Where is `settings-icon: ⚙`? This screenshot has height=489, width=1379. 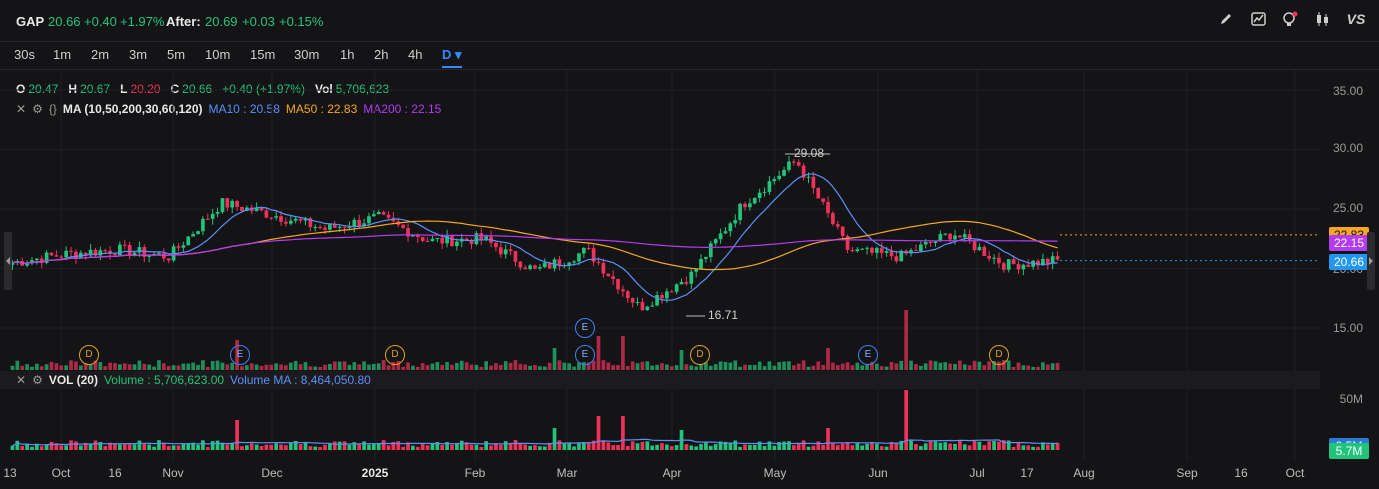 settings-icon: ⚙ is located at coordinates (37, 380).